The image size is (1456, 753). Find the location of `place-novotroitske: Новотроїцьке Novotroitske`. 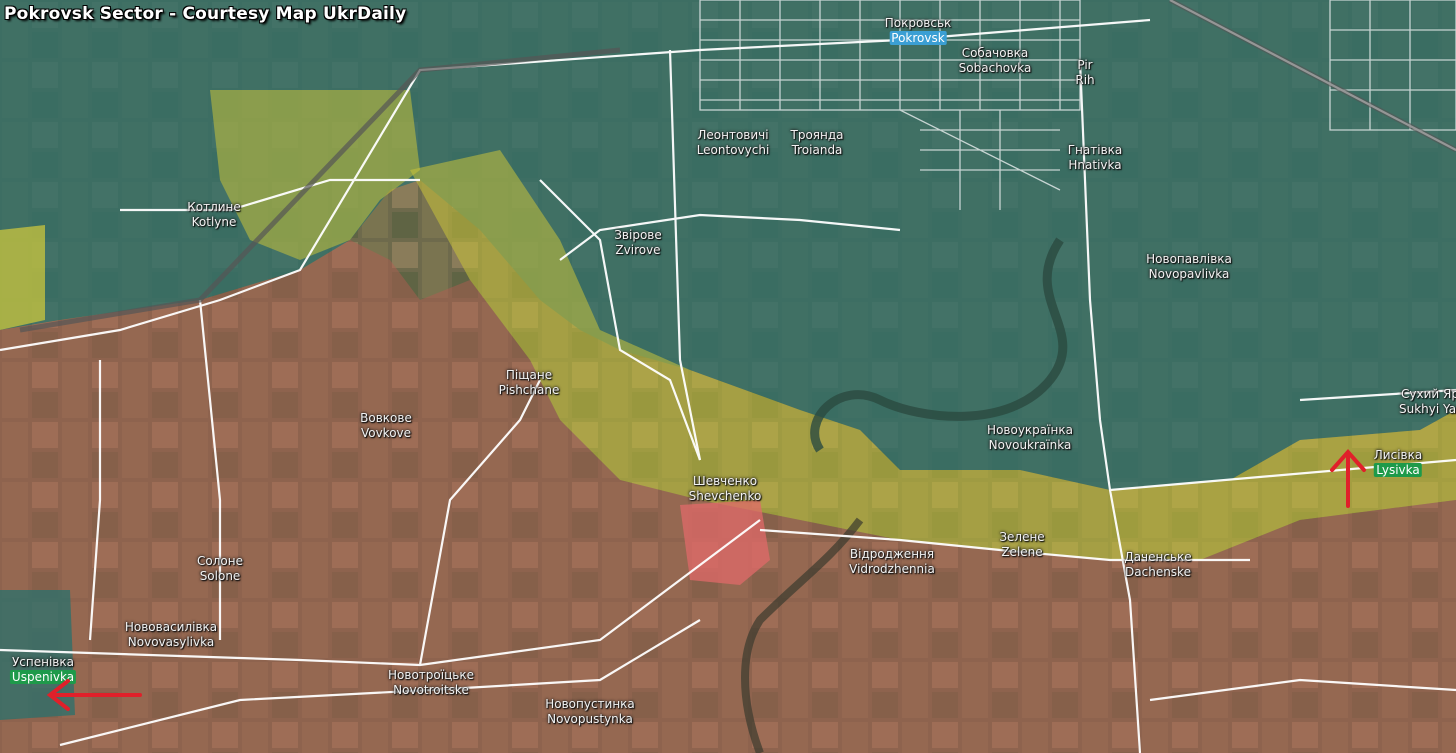

place-novotroitske: Новотроїцьке Novotroitske is located at coordinates (431, 683).